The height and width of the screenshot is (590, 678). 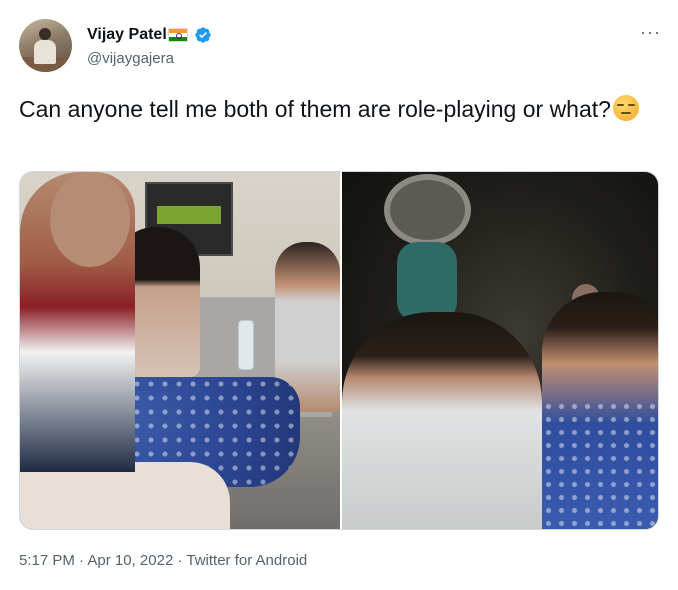 What do you see at coordinates (45, 34) in the screenshot?
I see `avatar-figure-head` at bounding box center [45, 34].